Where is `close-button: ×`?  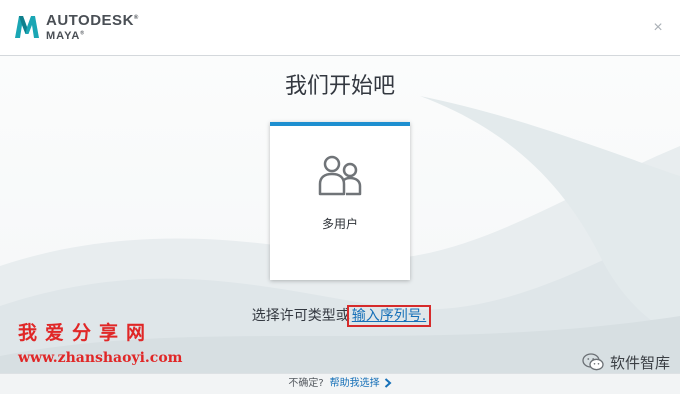 close-button: × is located at coordinates (658, 28).